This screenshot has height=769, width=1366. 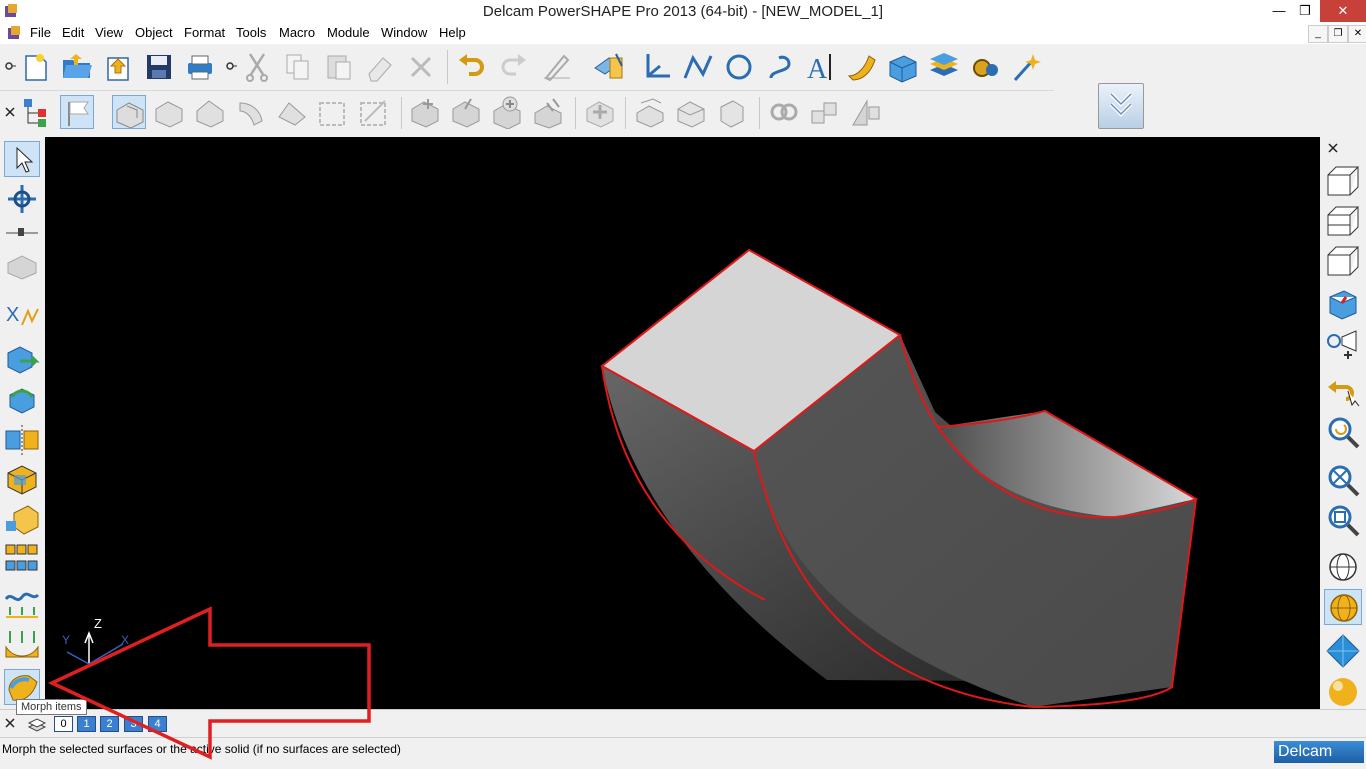 I want to click on box-icon, so click(x=22, y=479).